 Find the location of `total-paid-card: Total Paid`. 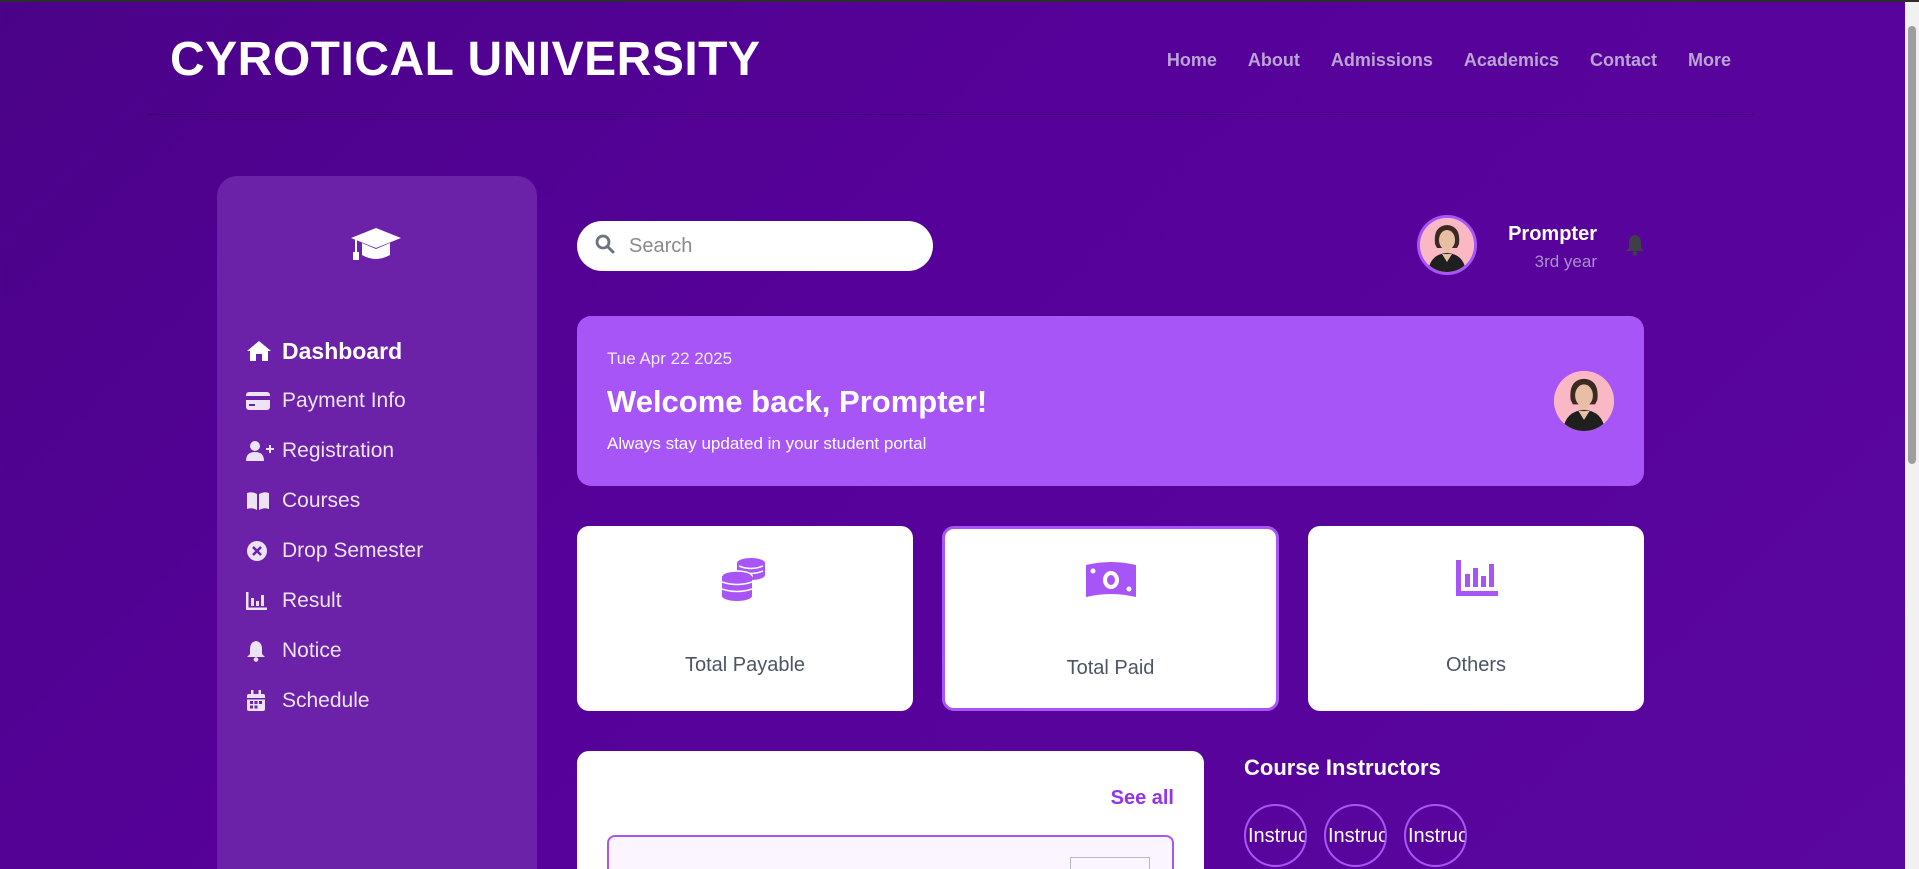

total-paid-card: Total Paid is located at coordinates (1110, 618).